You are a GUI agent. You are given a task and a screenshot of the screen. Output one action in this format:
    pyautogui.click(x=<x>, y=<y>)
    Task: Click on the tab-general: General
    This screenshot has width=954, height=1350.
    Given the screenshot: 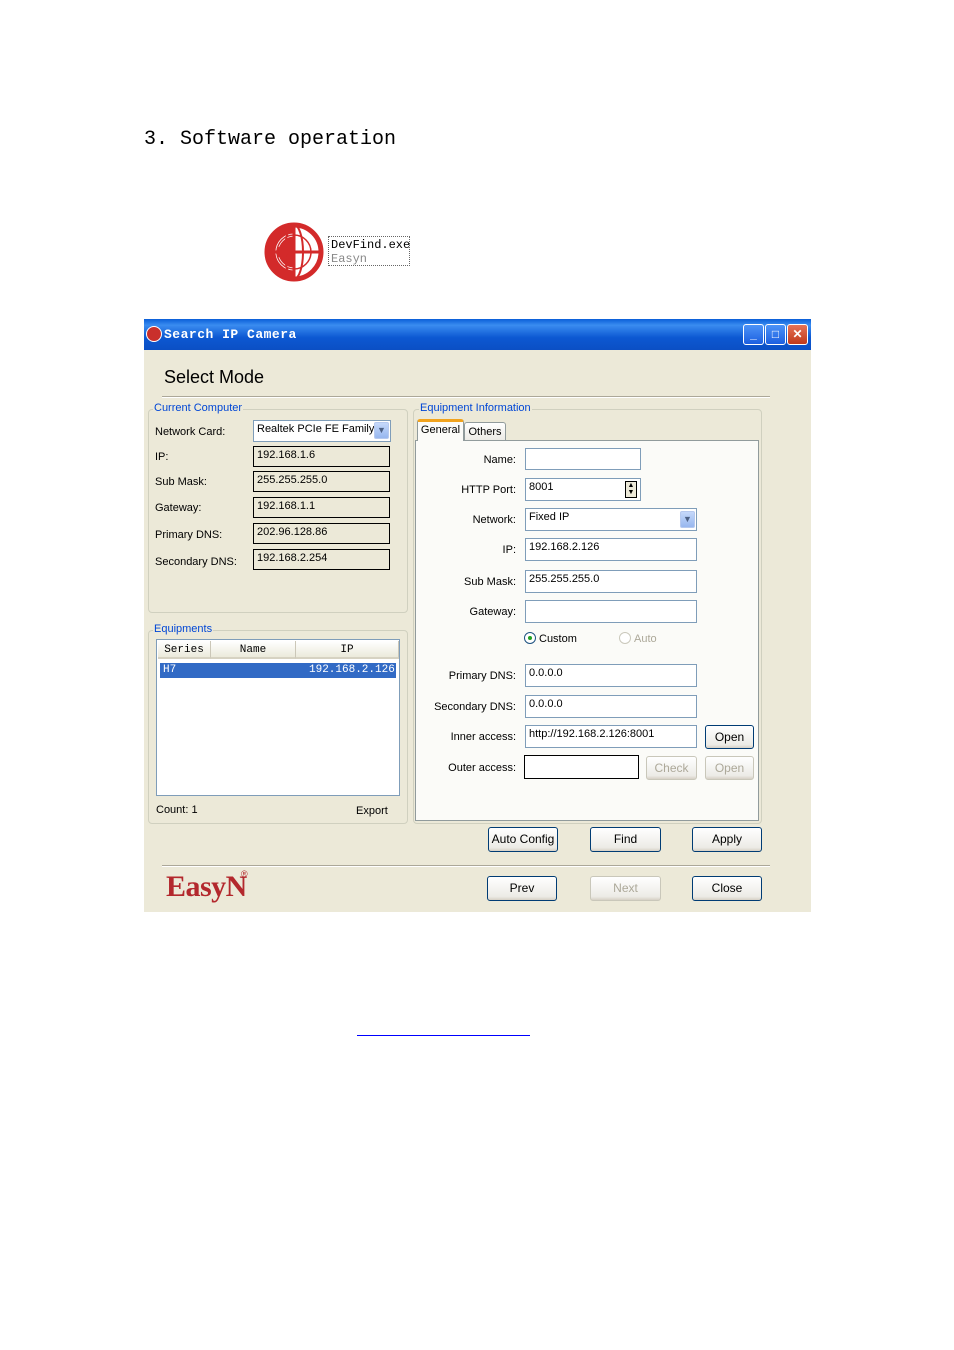 What is the action you would take?
    pyautogui.click(x=440, y=430)
    